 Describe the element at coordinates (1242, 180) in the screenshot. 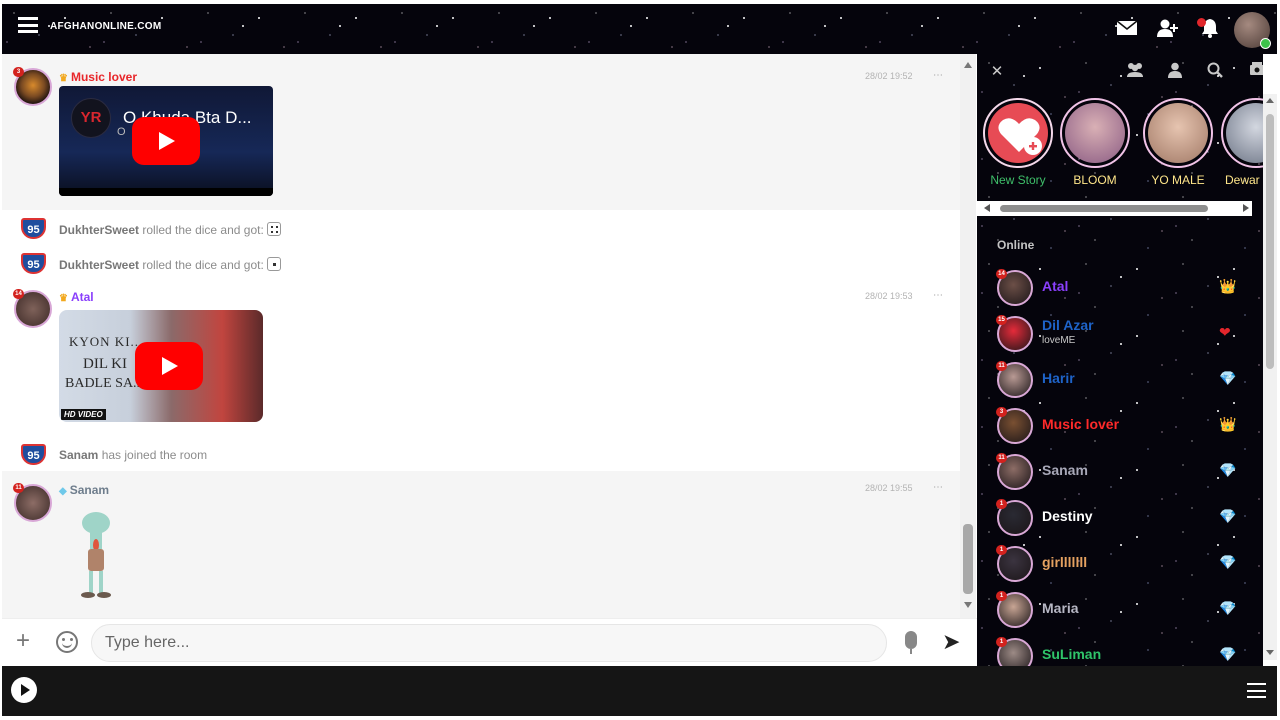

I see `story-label: Dewar` at that location.